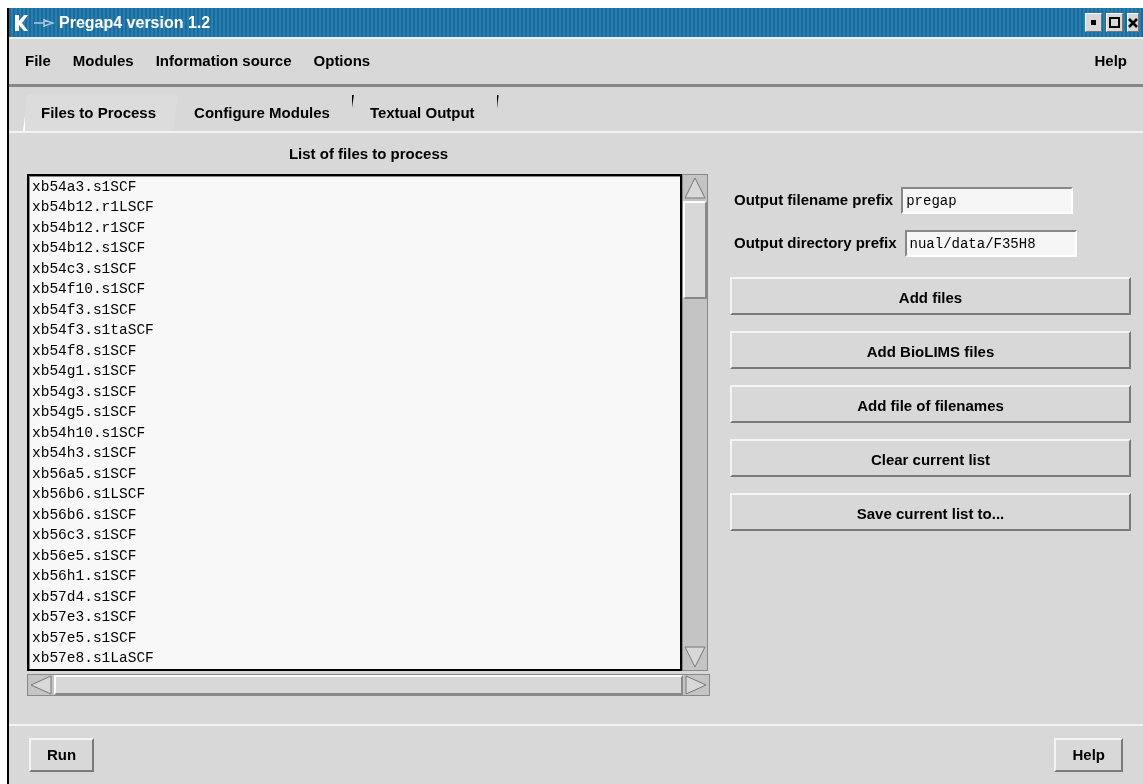  What do you see at coordinates (815, 243) in the screenshot?
I see `field-label: Output directory prefix` at bounding box center [815, 243].